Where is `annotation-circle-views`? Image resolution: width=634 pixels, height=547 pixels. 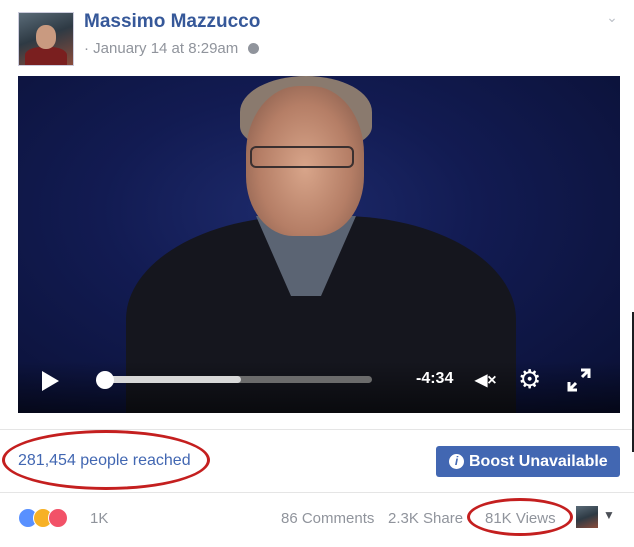
annotation-circle-views is located at coordinates (520, 517).